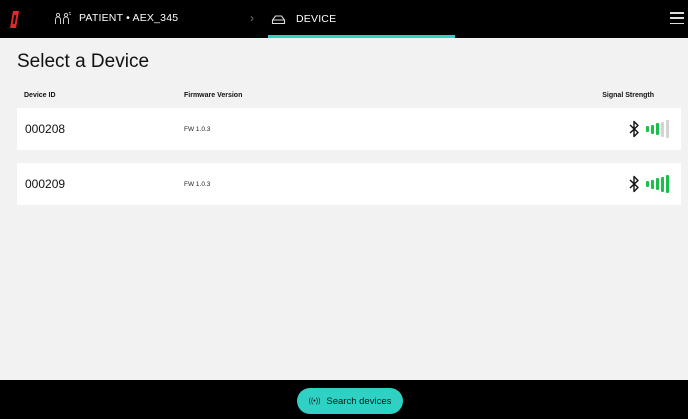  Describe the element at coordinates (252, 18) in the screenshot. I see `chevron-right-icon: ›` at that location.